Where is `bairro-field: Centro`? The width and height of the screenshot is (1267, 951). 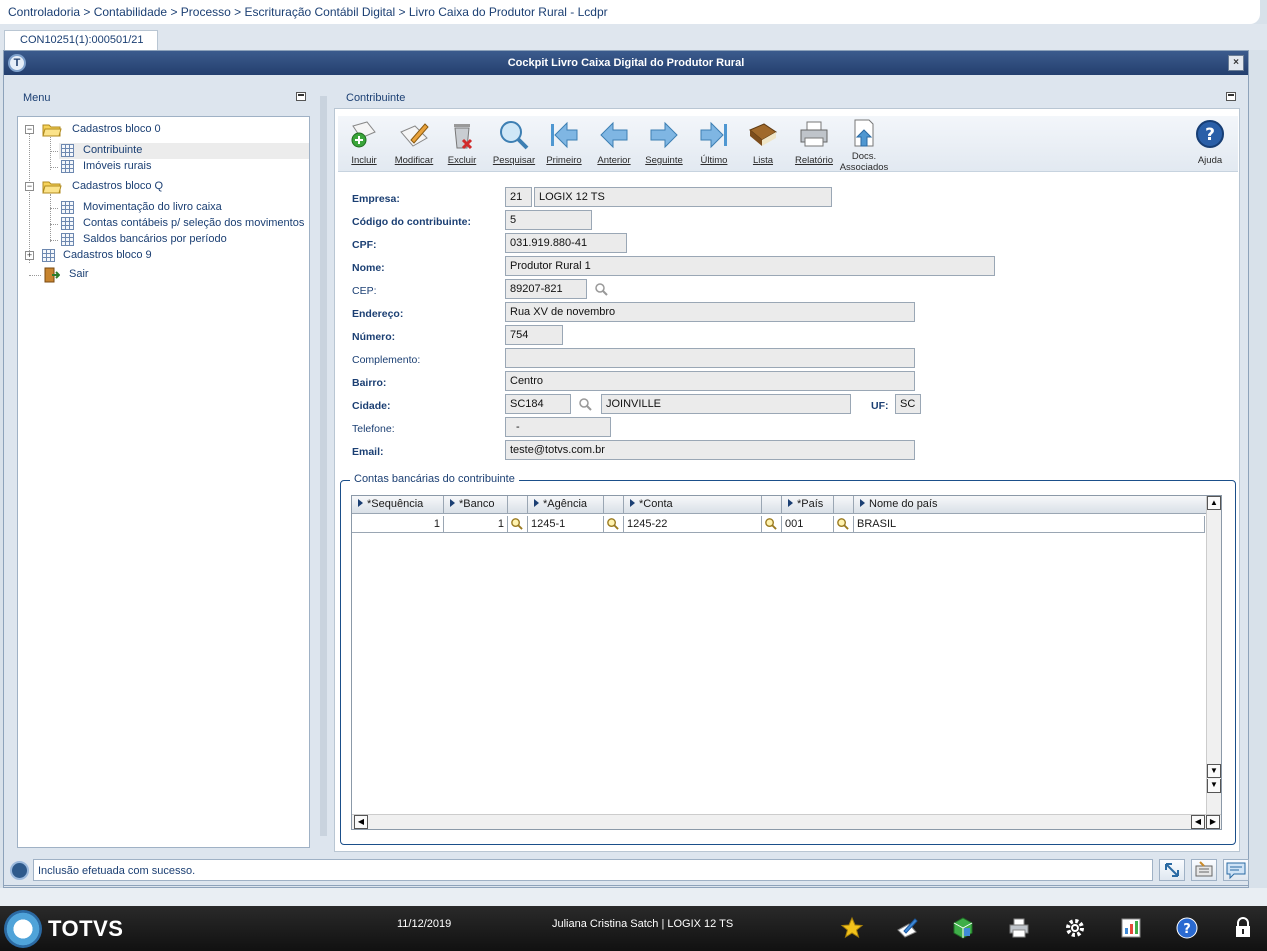 bairro-field: Centro is located at coordinates (710, 381).